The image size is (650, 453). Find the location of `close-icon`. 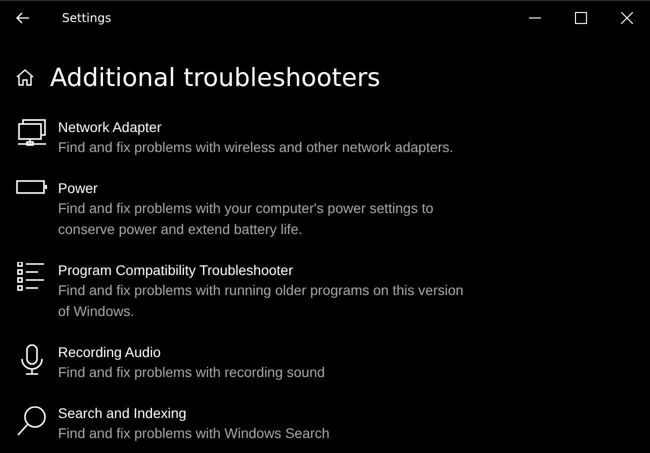

close-icon is located at coordinates (627, 18).